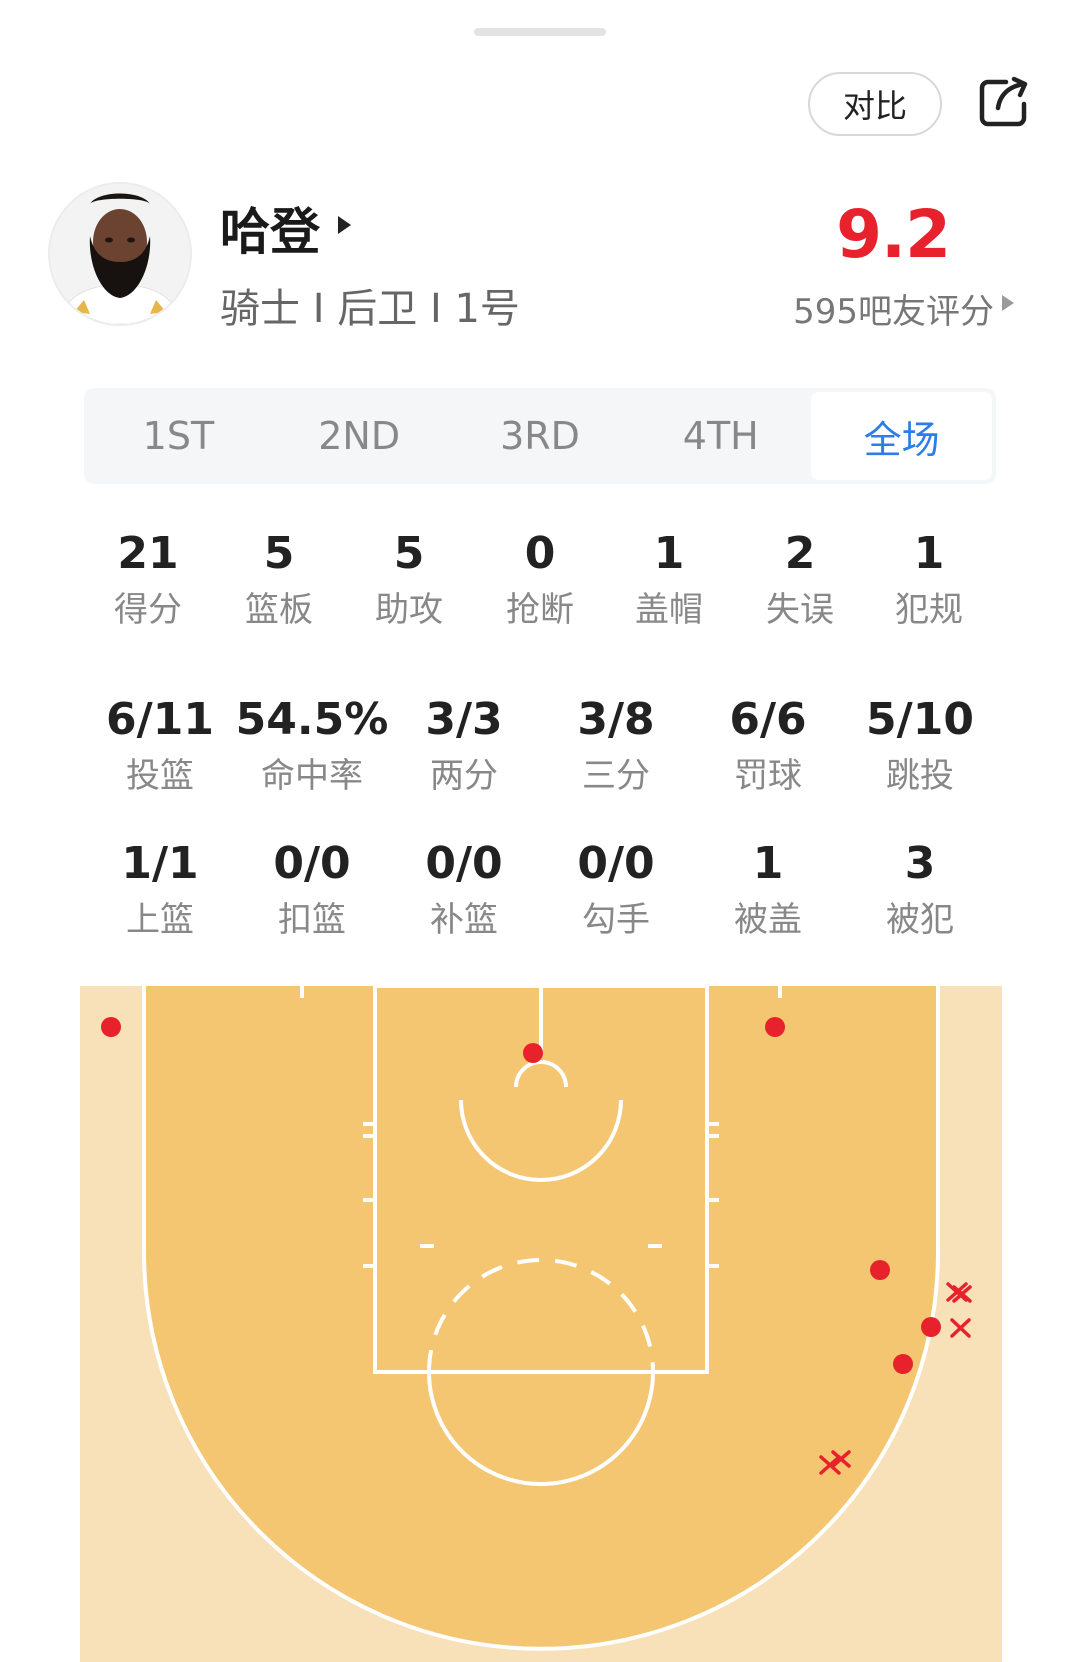 The height and width of the screenshot is (1662, 1080). Describe the element at coordinates (616, 719) in the screenshot. I see `stat-value: 3/8` at that location.